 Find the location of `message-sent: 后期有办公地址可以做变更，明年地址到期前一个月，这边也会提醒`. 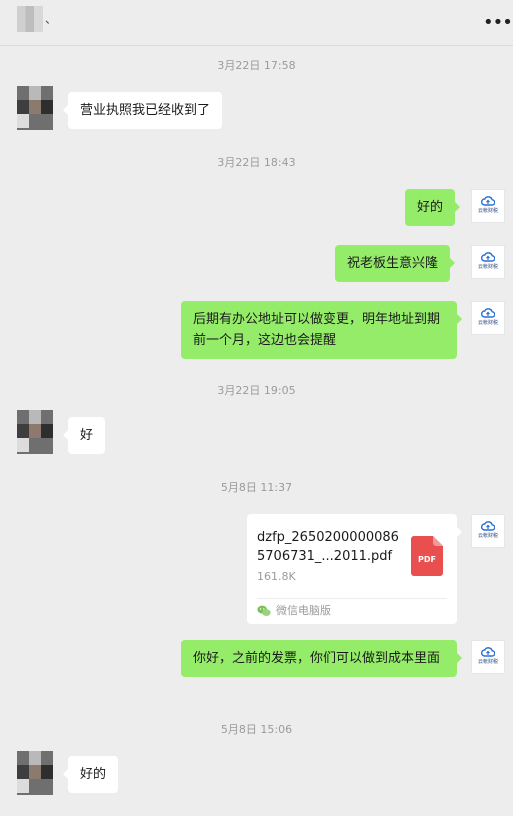

message-sent: 后期有办公地址可以做变更，明年地址到期前一个月，这边也会提醒 is located at coordinates (321, 330).